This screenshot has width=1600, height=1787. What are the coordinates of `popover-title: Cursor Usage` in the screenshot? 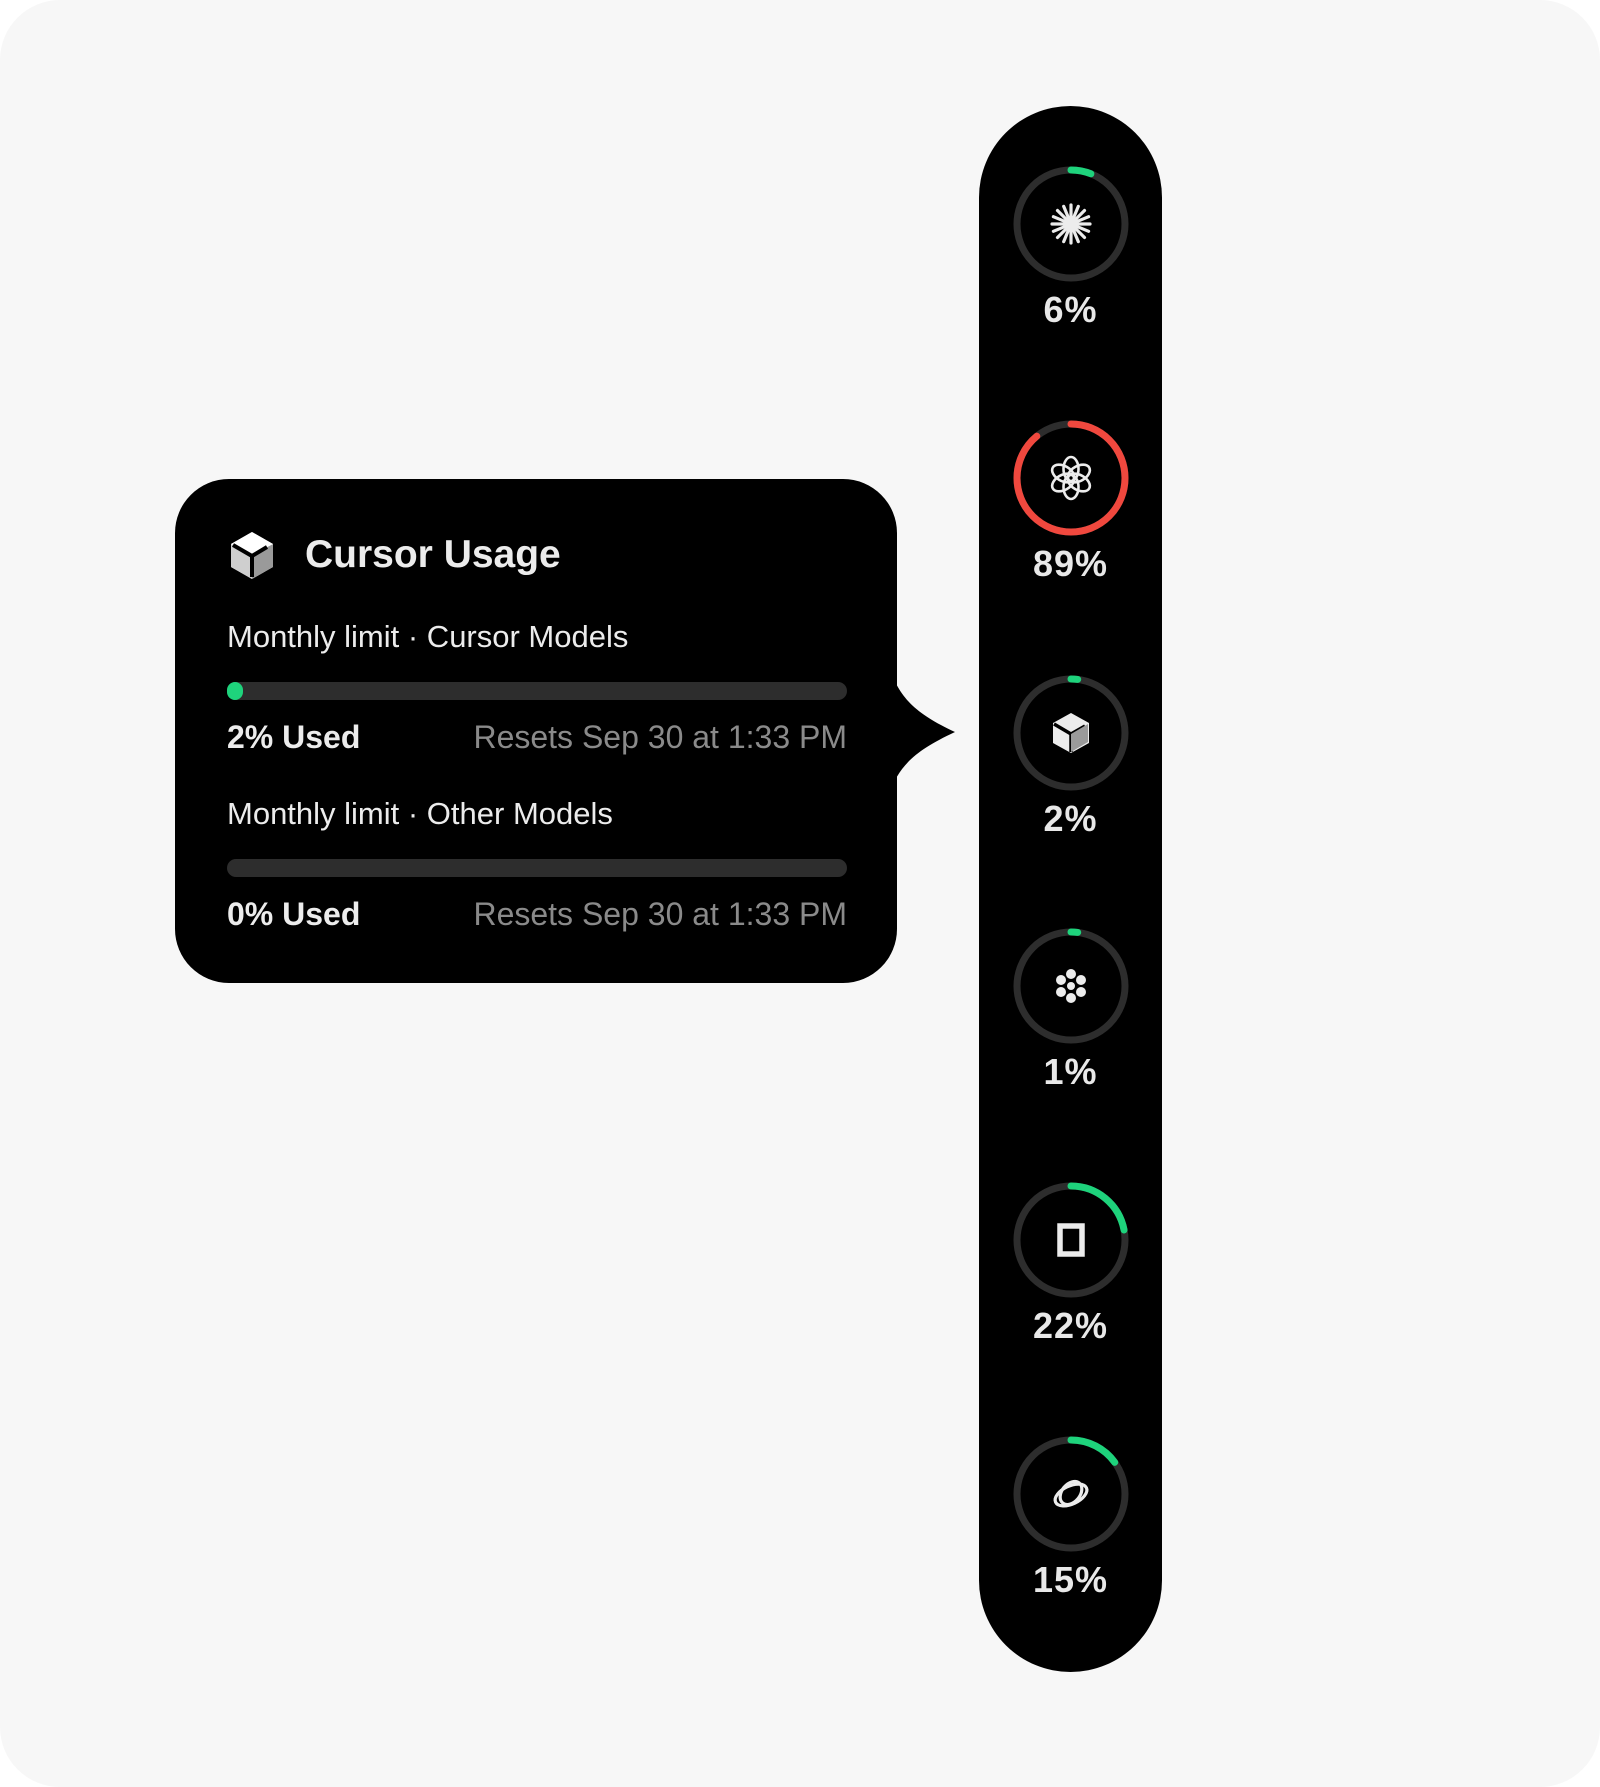 It's located at (433, 554).